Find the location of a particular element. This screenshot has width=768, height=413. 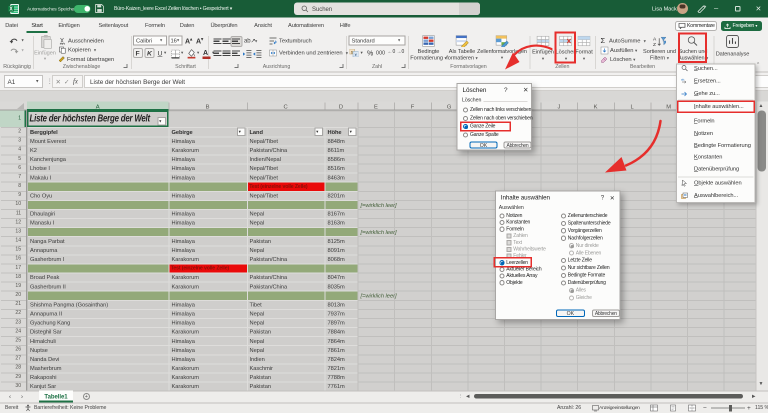

svg-text: A is located at coordinates (655, 39).